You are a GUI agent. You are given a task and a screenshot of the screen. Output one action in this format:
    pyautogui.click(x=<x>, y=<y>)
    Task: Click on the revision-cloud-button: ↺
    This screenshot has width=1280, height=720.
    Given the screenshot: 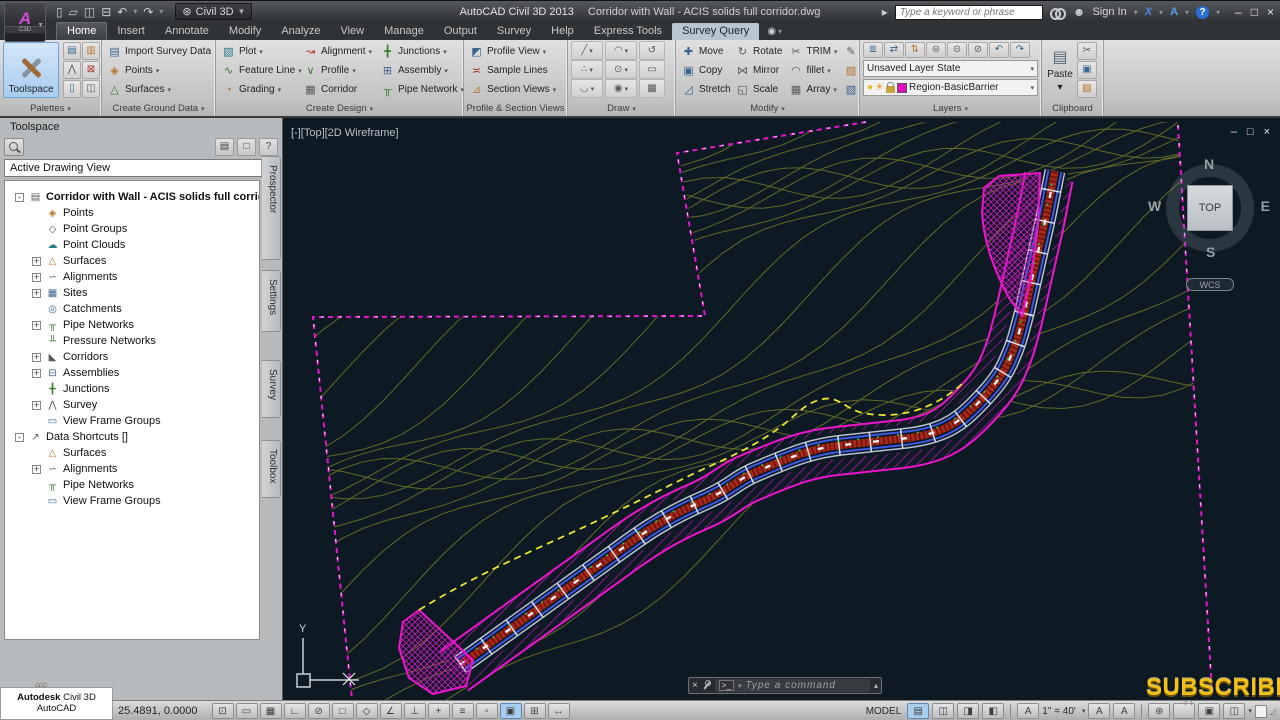 What is the action you would take?
    pyautogui.click(x=652, y=50)
    